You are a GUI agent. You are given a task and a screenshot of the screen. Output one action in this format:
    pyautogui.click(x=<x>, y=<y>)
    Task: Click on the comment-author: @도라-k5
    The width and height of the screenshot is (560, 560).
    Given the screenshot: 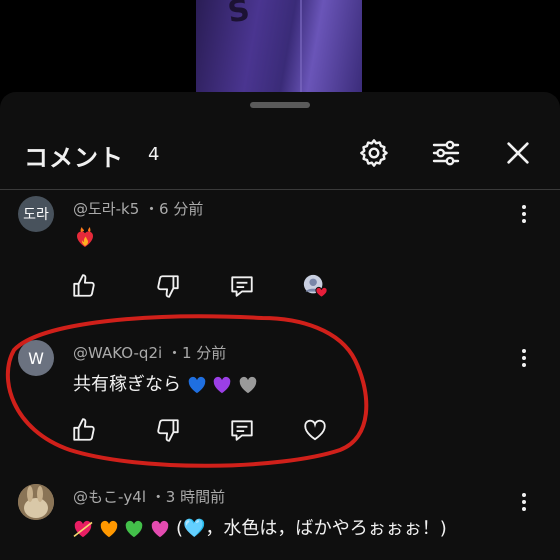 What is the action you would take?
    pyautogui.click(x=106, y=209)
    